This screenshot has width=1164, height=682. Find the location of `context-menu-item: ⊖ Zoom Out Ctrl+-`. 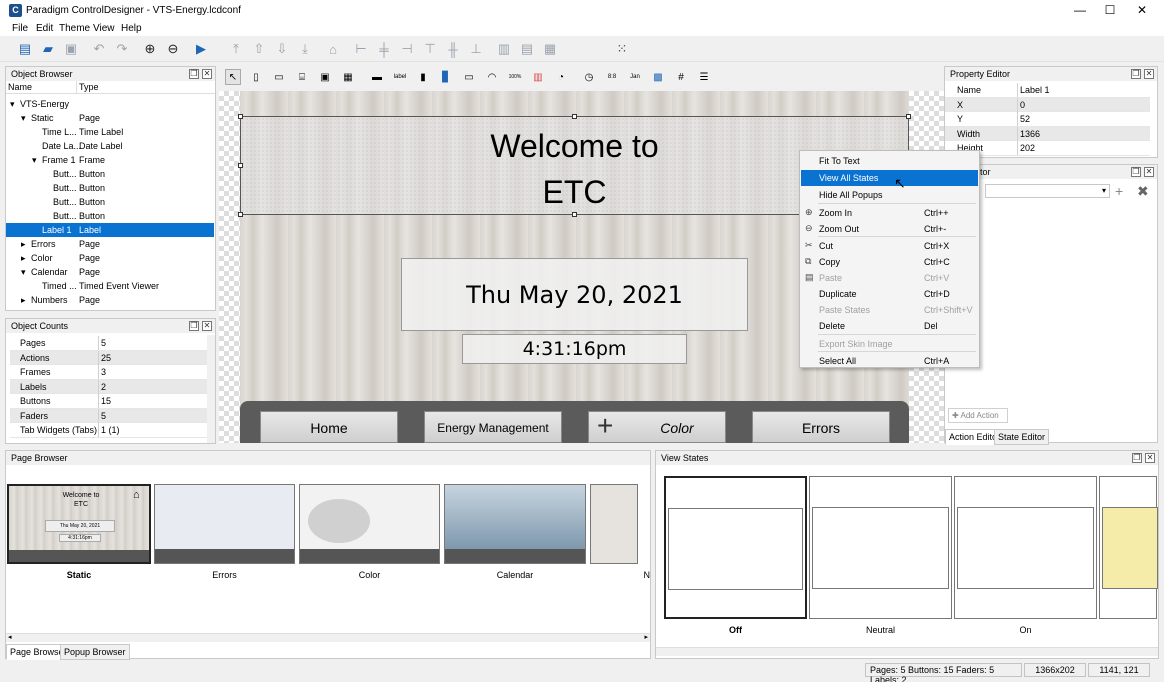

context-menu-item: ⊖ Zoom Out Ctrl+- is located at coordinates (889, 229).